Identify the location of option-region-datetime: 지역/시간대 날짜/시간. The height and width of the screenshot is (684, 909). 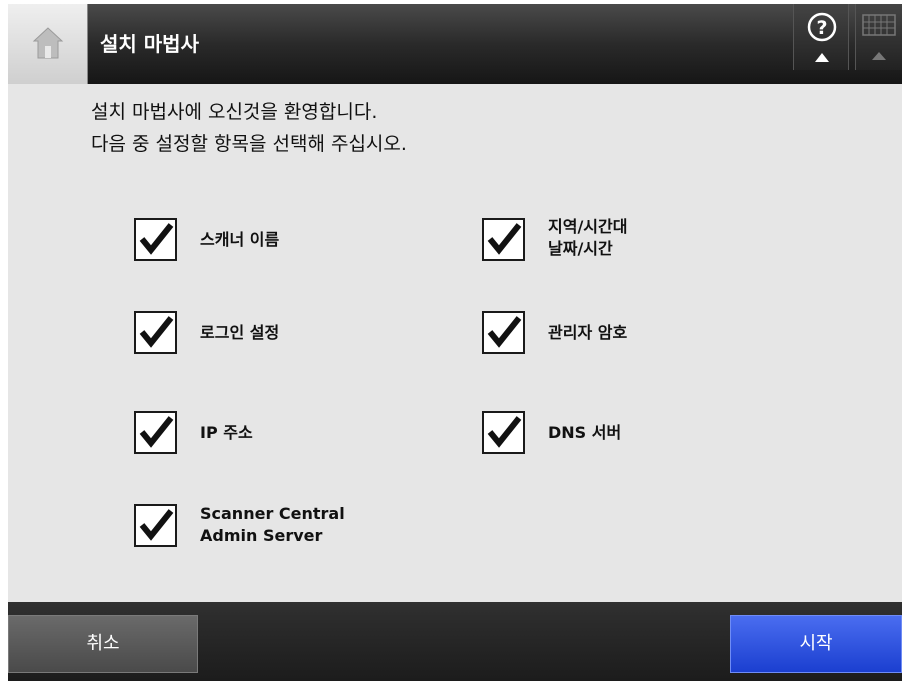
(612, 241).